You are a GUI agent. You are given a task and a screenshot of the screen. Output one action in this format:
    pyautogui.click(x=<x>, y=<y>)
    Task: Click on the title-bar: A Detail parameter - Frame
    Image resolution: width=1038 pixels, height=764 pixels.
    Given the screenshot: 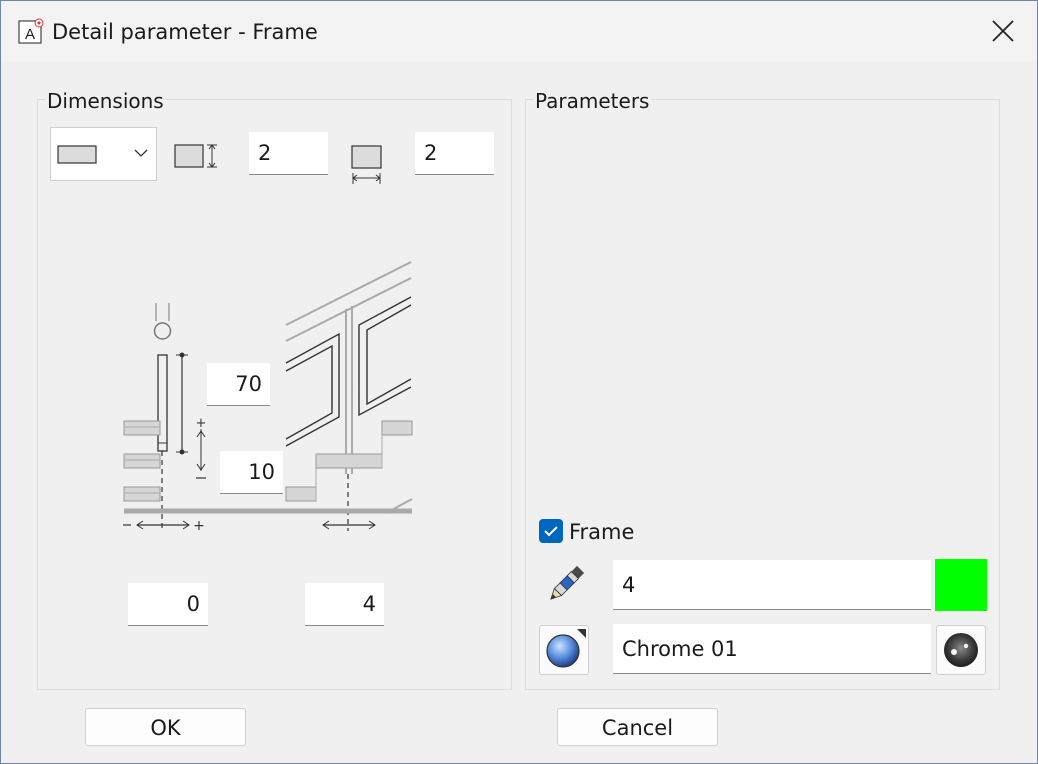 What is the action you would take?
    pyautogui.click(x=519, y=31)
    